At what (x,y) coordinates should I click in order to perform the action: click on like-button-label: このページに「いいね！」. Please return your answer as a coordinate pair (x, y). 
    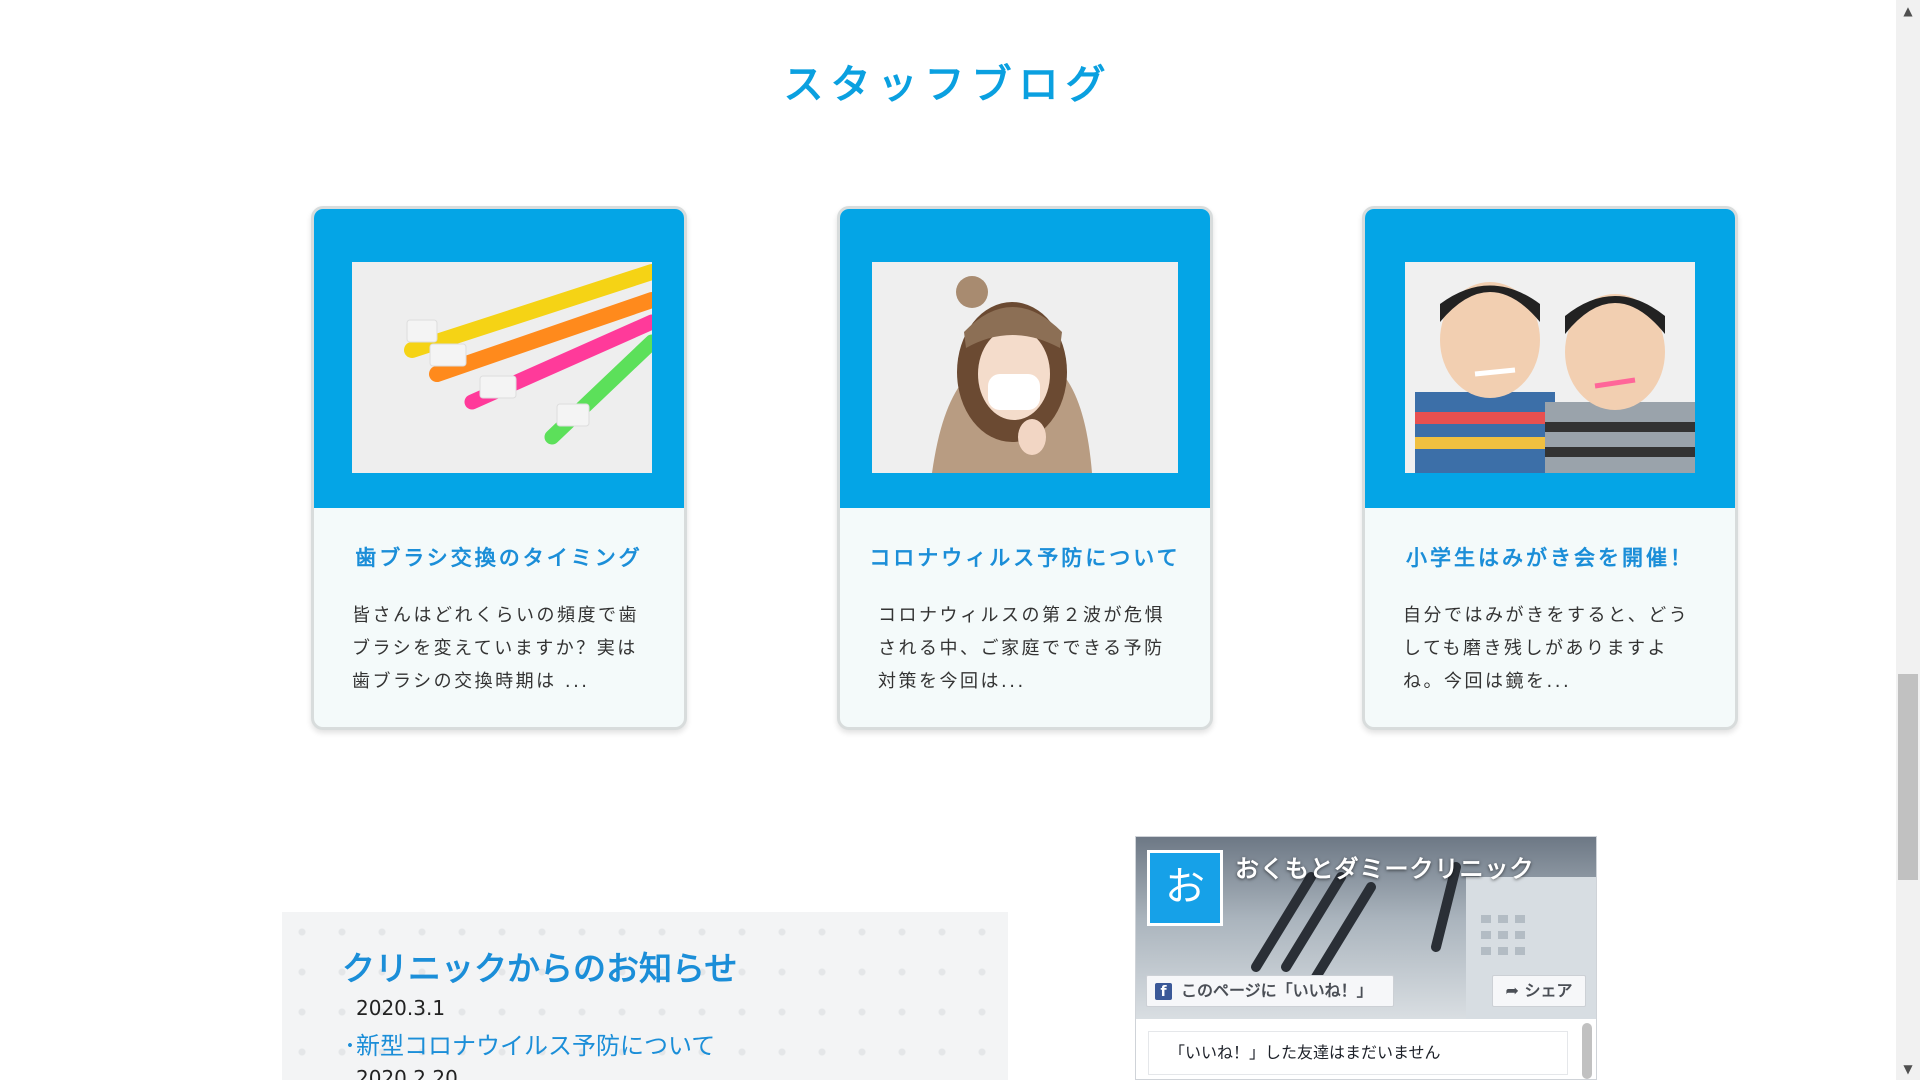
    Looking at the image, I should click on (1277, 990).